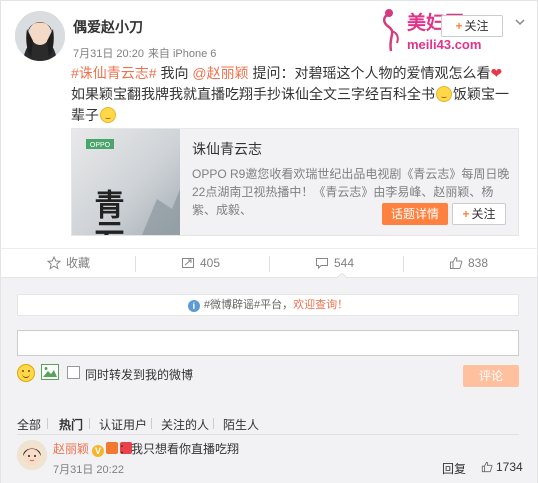 Image resolution: width=538 pixels, height=483 pixels. What do you see at coordinates (200, 263) in the screenshot?
I see `repost-button: 405` at bounding box center [200, 263].